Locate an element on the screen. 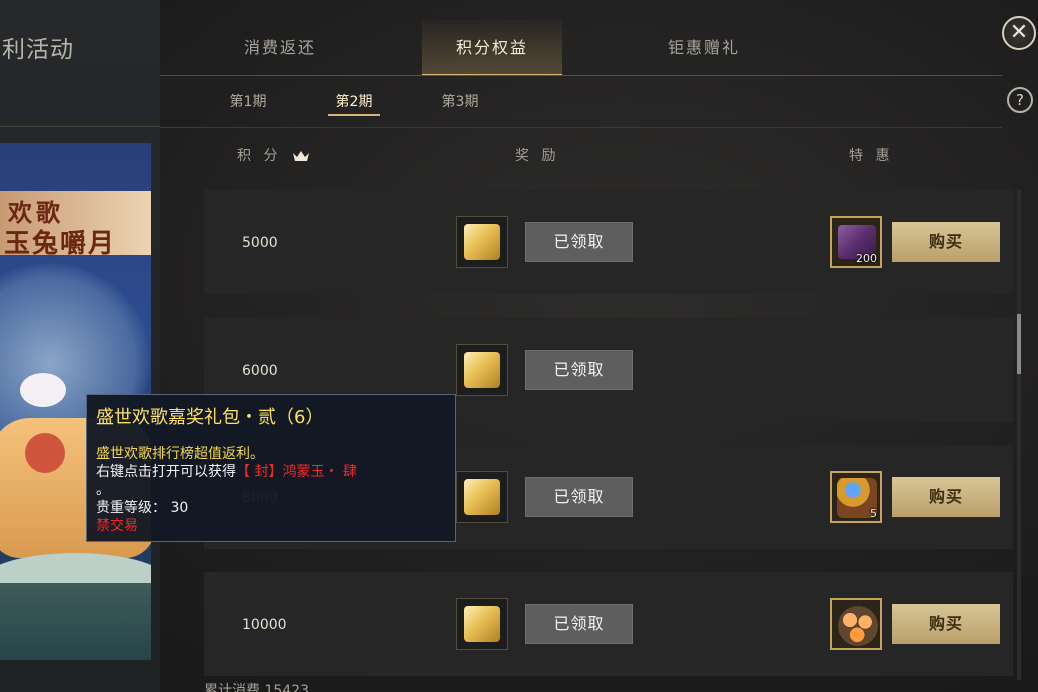 The image size is (1038, 692). special-item-slot: 5 is located at coordinates (856, 497).